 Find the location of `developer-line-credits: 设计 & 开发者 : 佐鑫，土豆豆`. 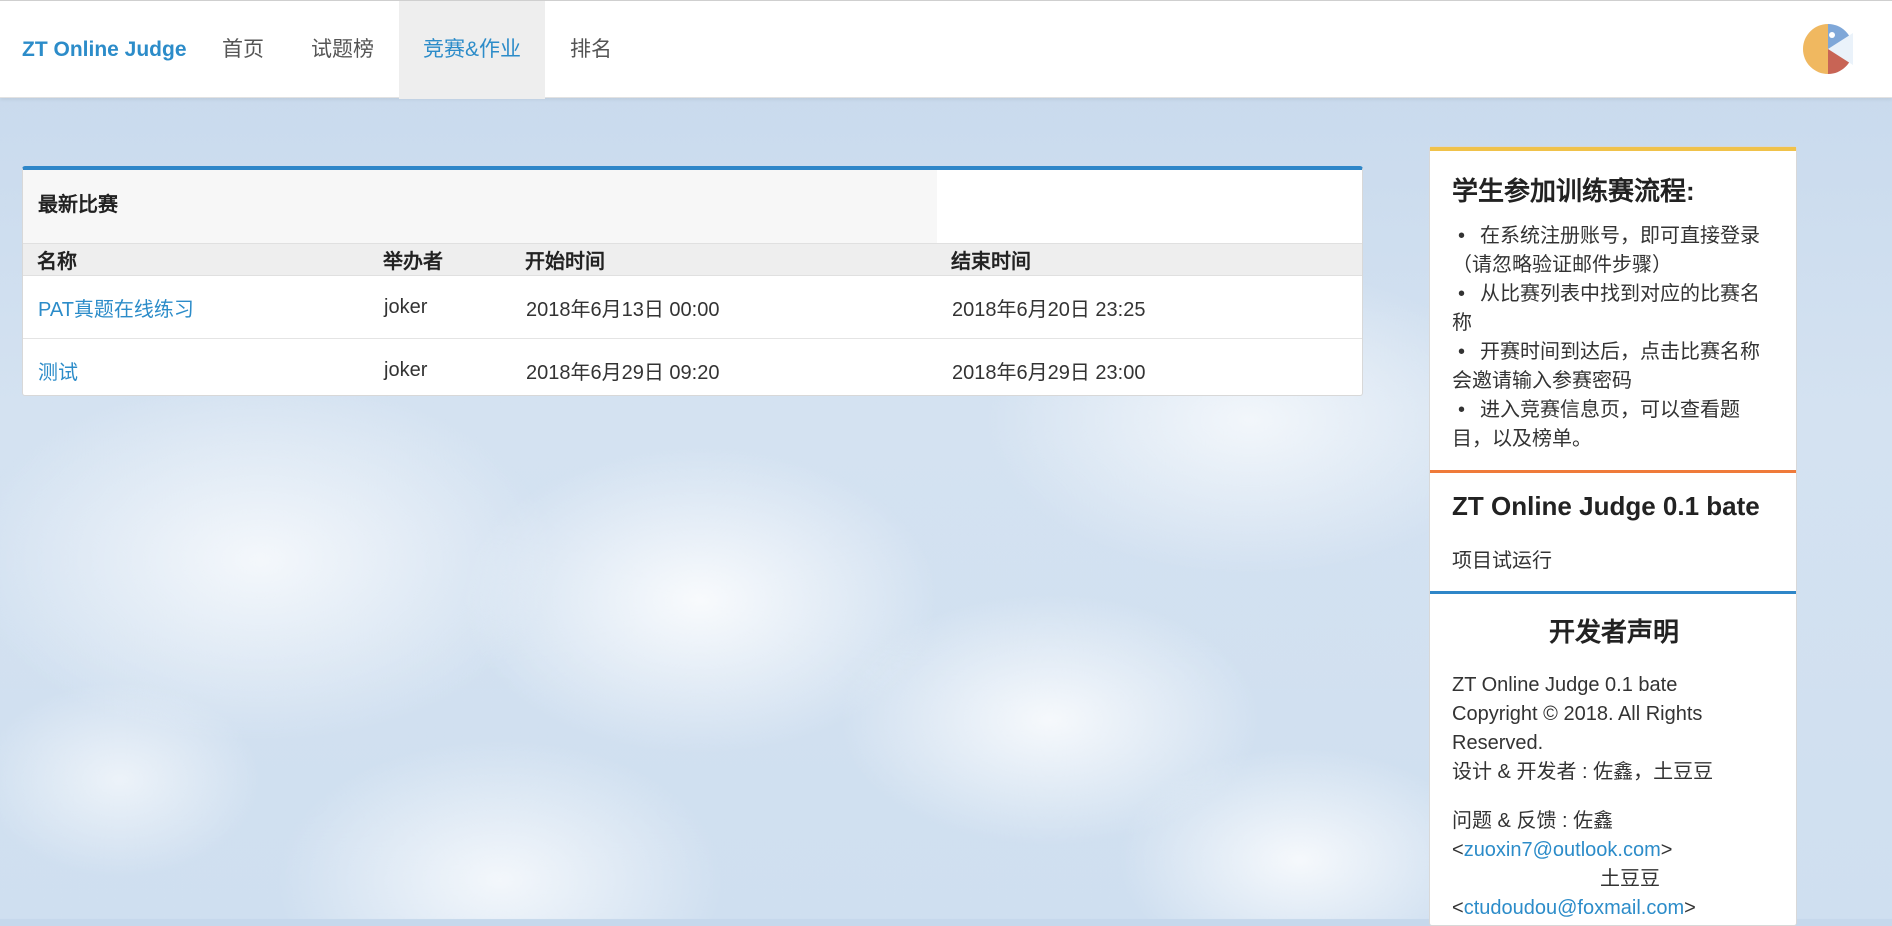

developer-line-credits: 设计 & 开发者 : 佐鑫，土豆豆 is located at coordinates (1583, 772).